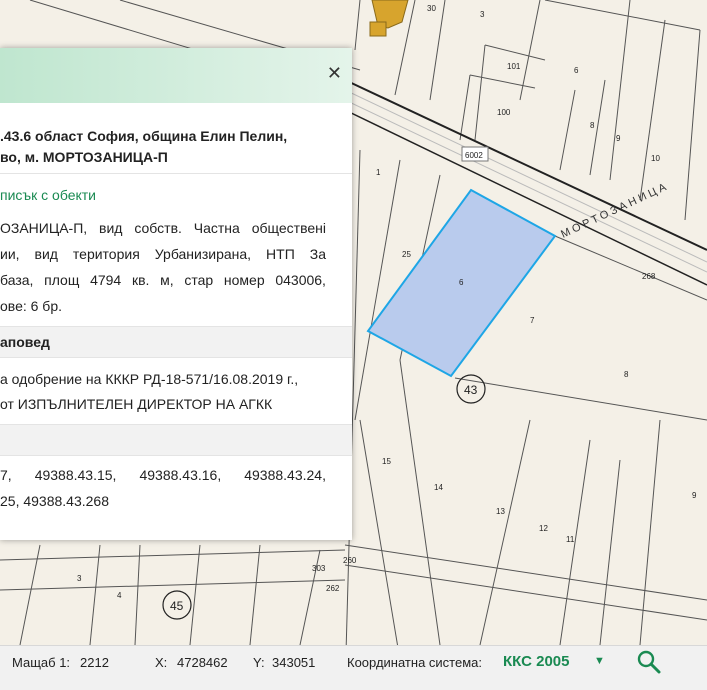 The height and width of the screenshot is (690, 707). What do you see at coordinates (48, 195) in the screenshot?
I see `object-list-link: писък с обекти` at bounding box center [48, 195].